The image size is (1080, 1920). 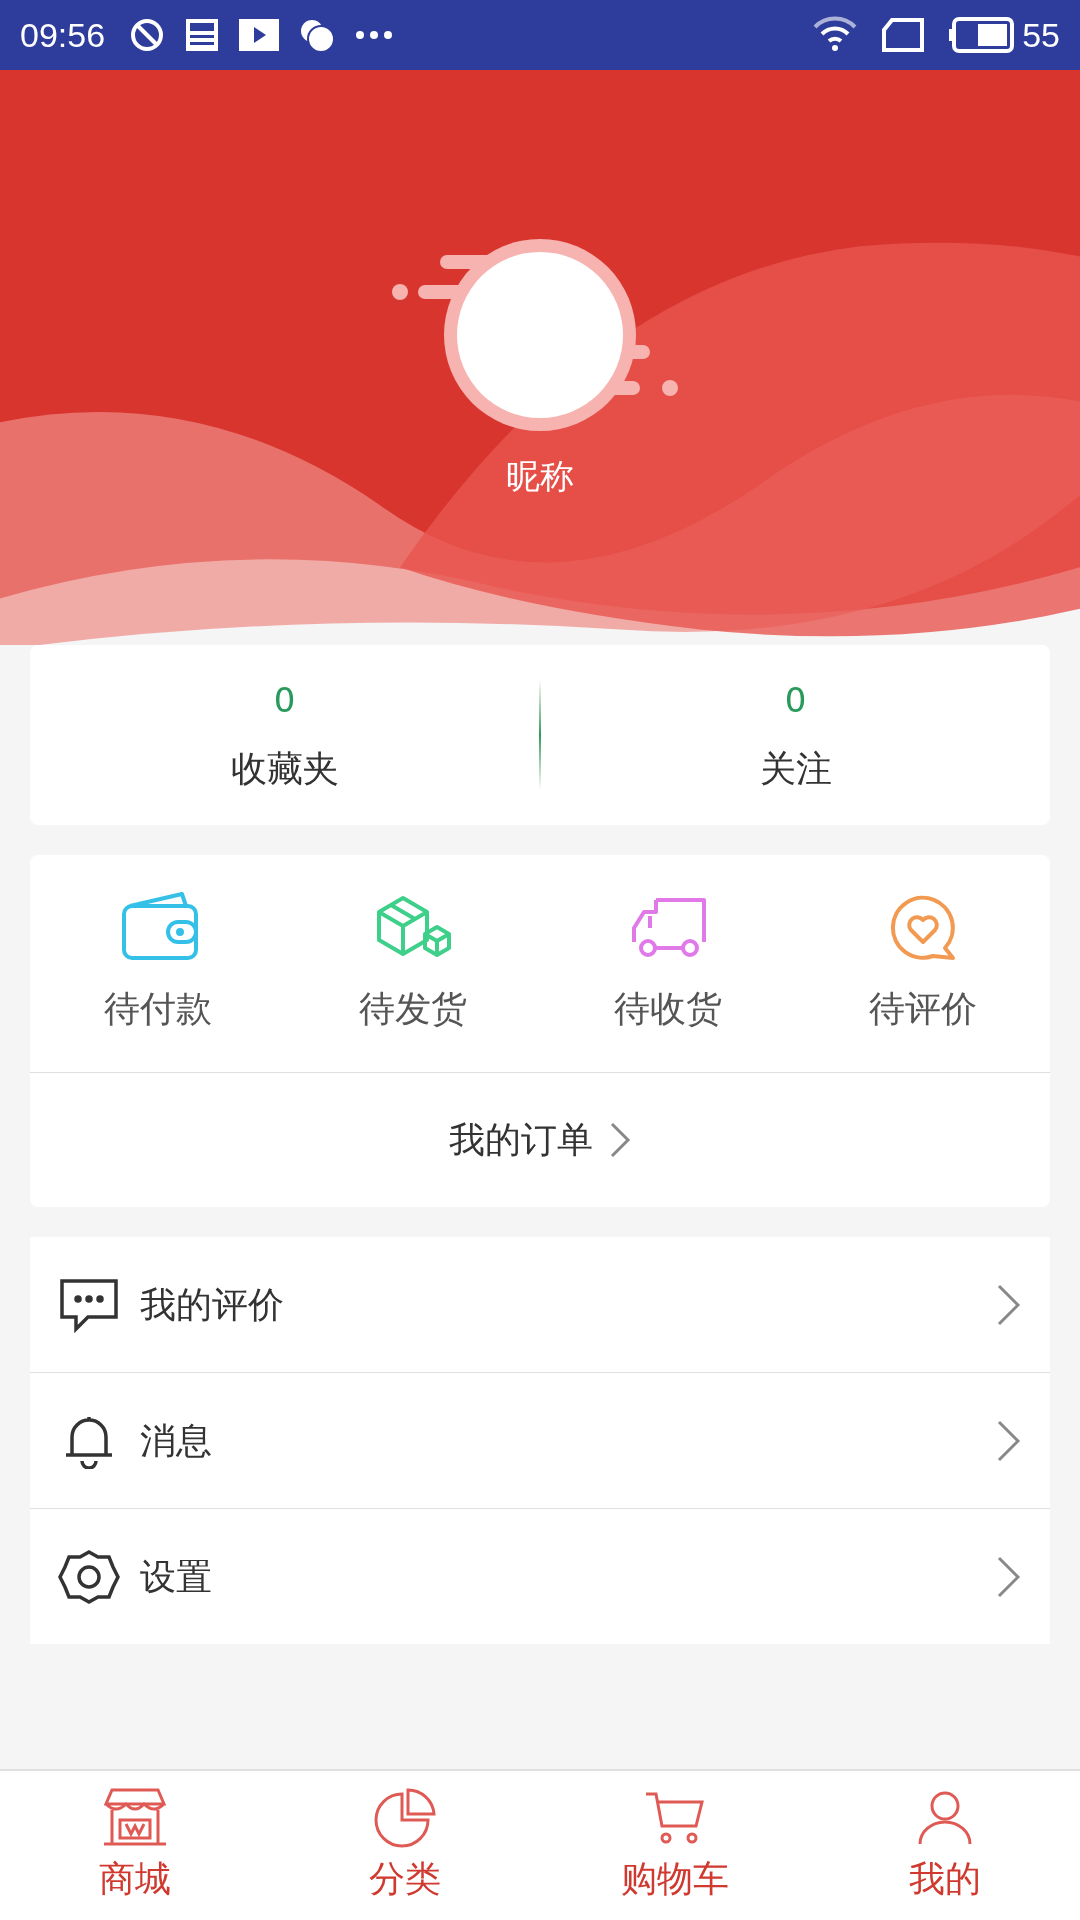 What do you see at coordinates (412, 963) in the screenshot?
I see `order-status-item: 待发货` at bounding box center [412, 963].